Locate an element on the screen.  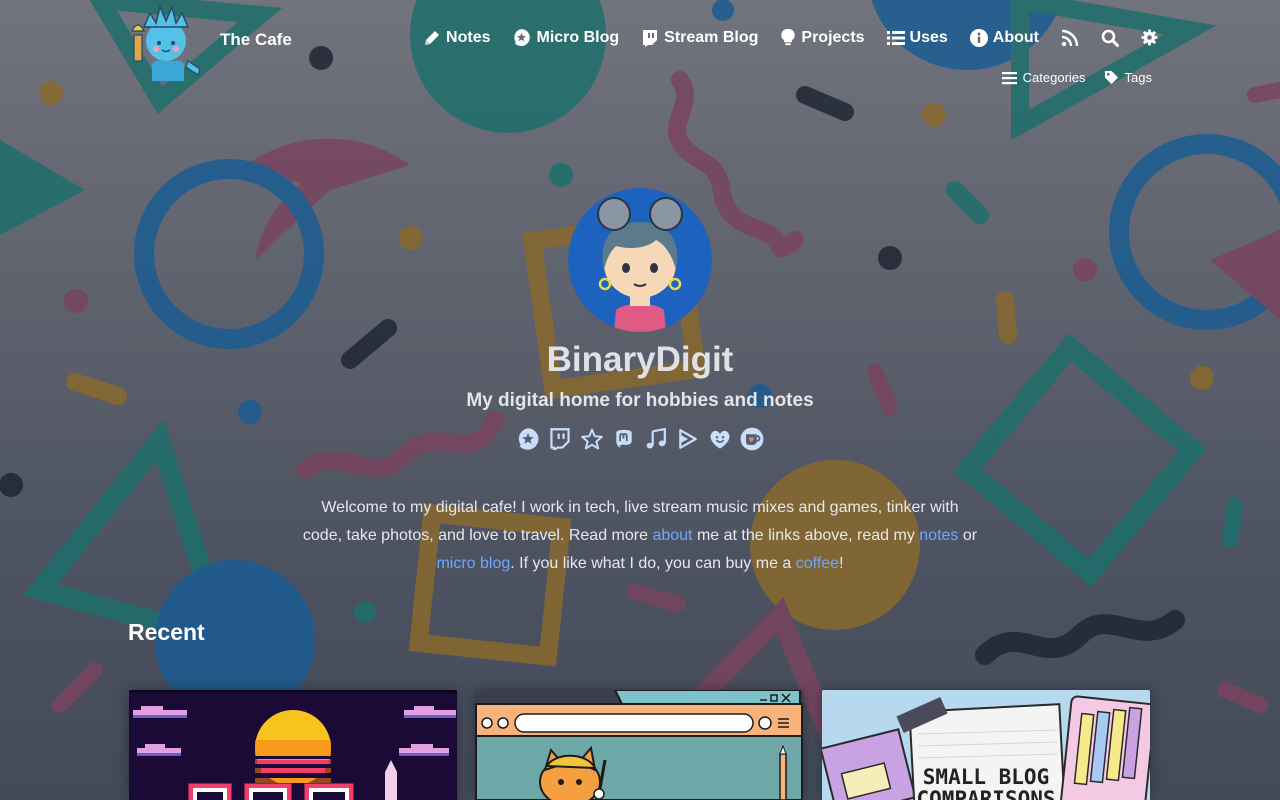
mastodon-icon is located at coordinates (624, 438).